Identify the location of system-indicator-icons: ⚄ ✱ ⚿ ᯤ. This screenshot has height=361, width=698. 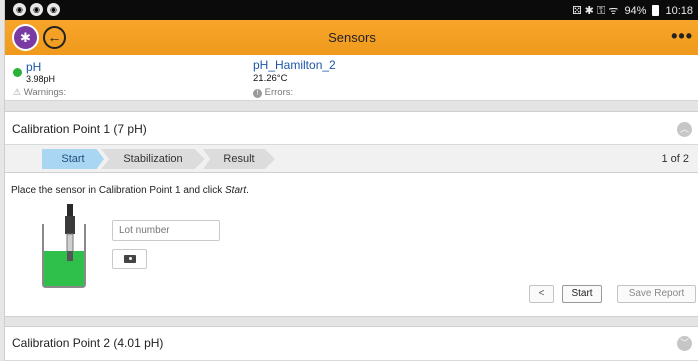
(595, 11).